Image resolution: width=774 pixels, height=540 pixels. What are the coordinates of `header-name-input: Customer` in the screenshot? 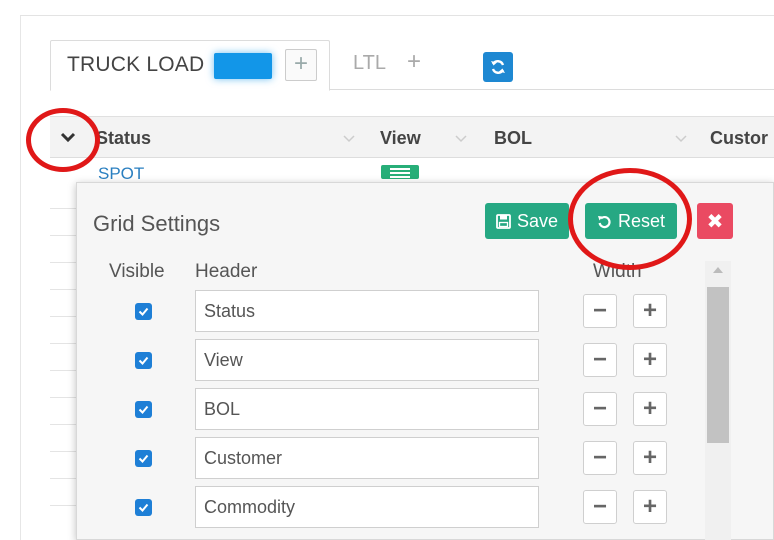 It's located at (367, 458).